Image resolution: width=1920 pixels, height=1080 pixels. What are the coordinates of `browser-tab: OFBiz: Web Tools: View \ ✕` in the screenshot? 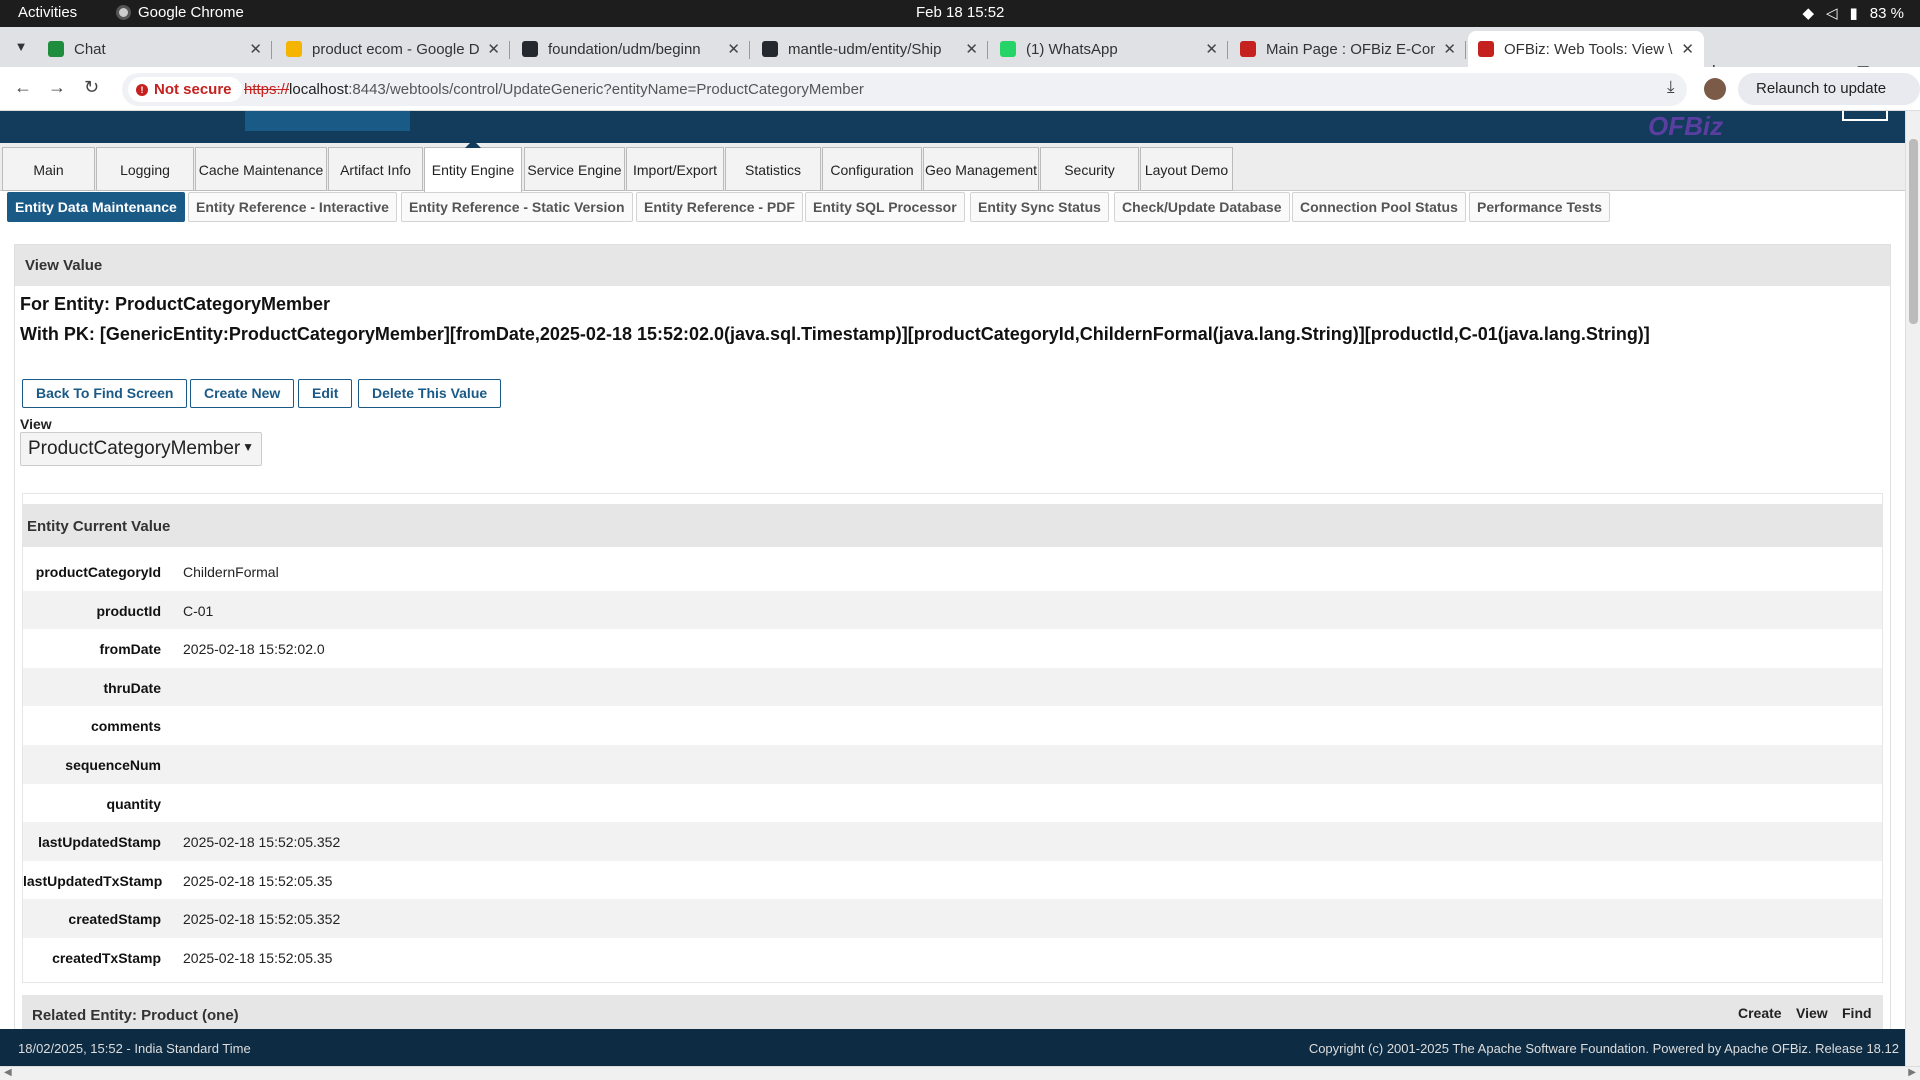 It's located at (1586, 49).